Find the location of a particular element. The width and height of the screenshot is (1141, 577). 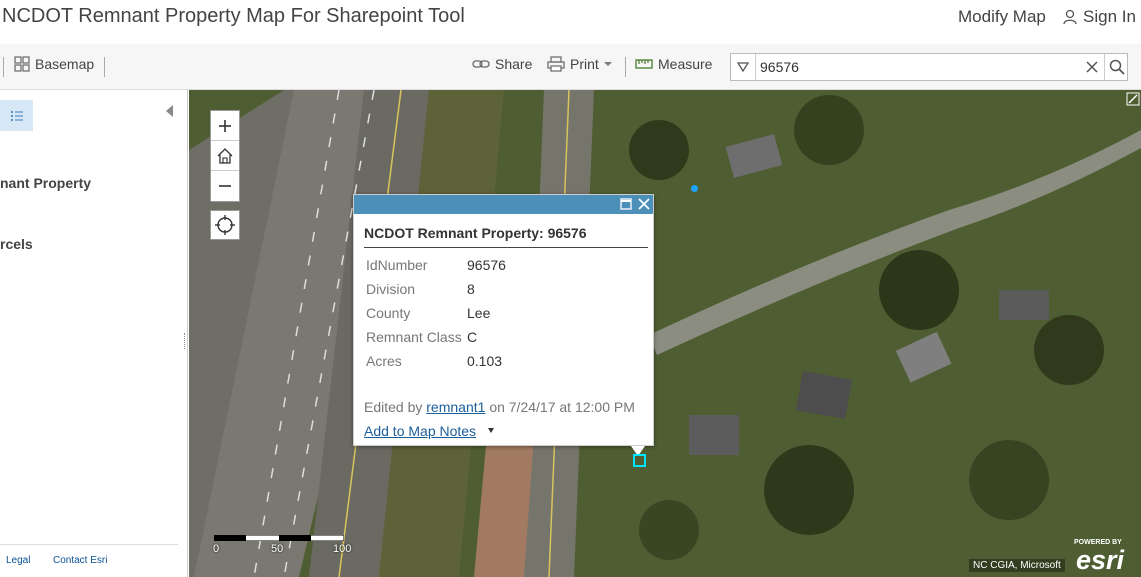

scale-label: 100 is located at coordinates (342, 549).